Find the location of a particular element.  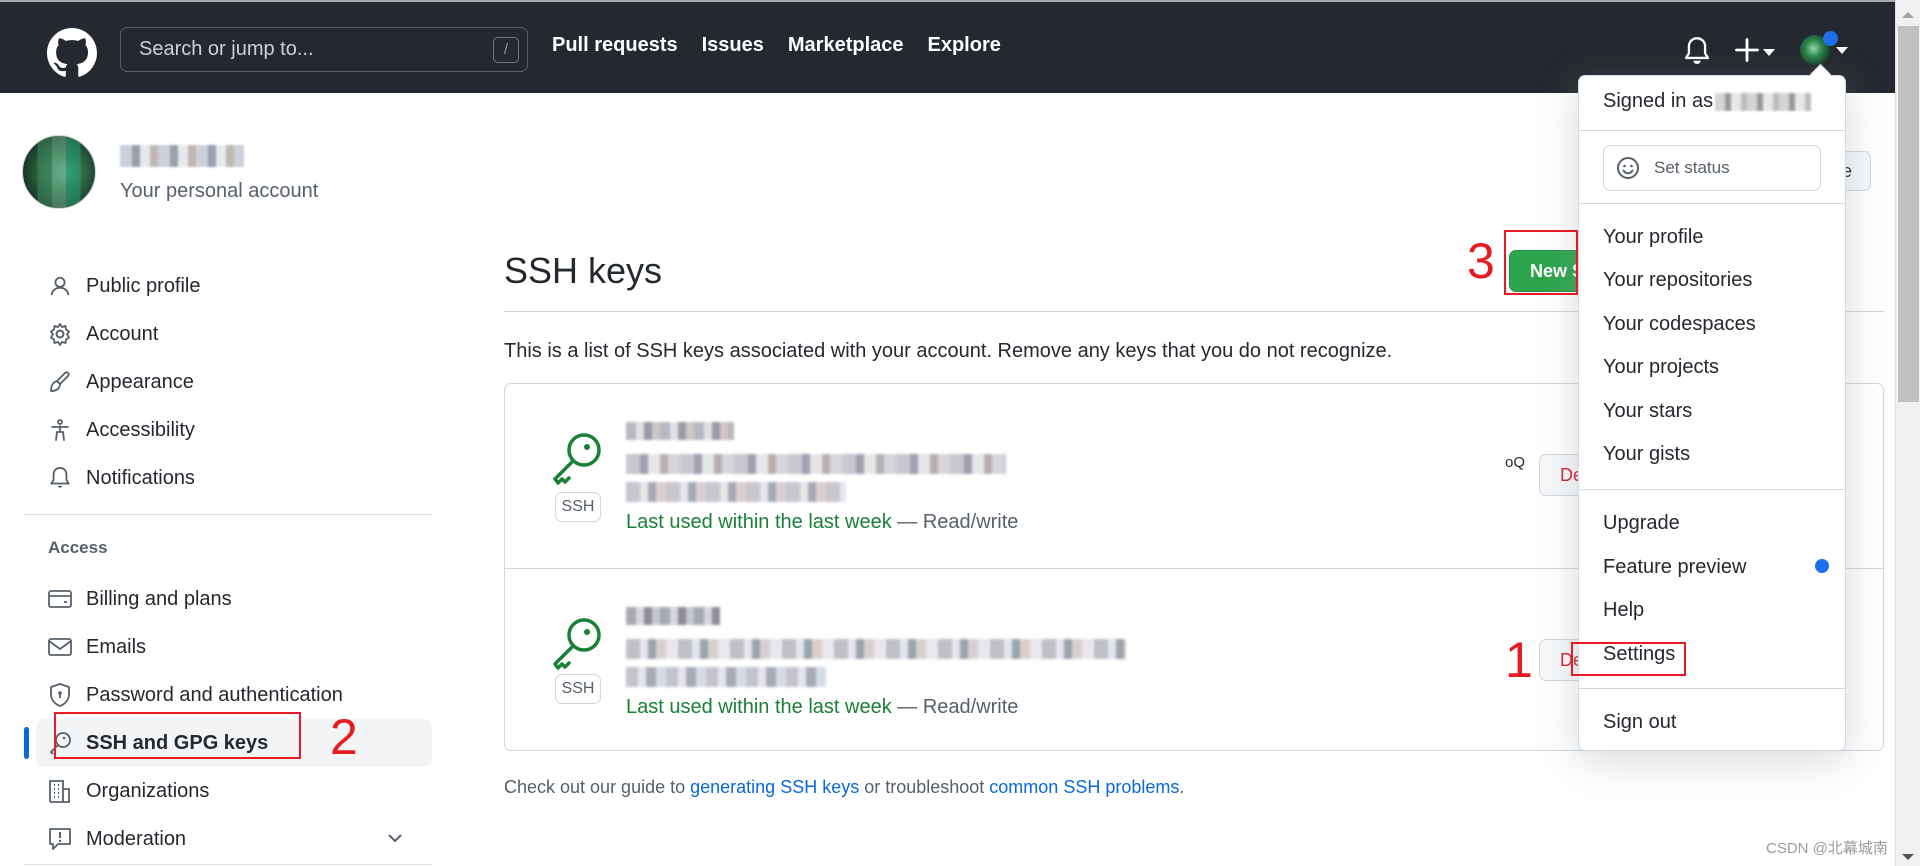

sidebar-item-appearance: Appearance is located at coordinates (228, 382).